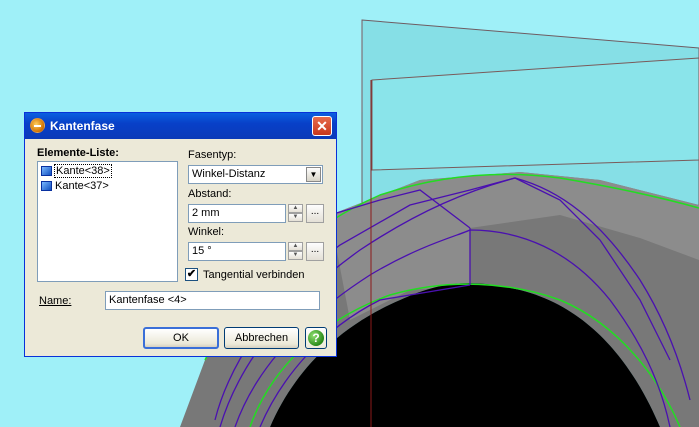 The height and width of the screenshot is (427, 699). I want to click on fasentyp-value: Winkel-Distanz, so click(229, 174).